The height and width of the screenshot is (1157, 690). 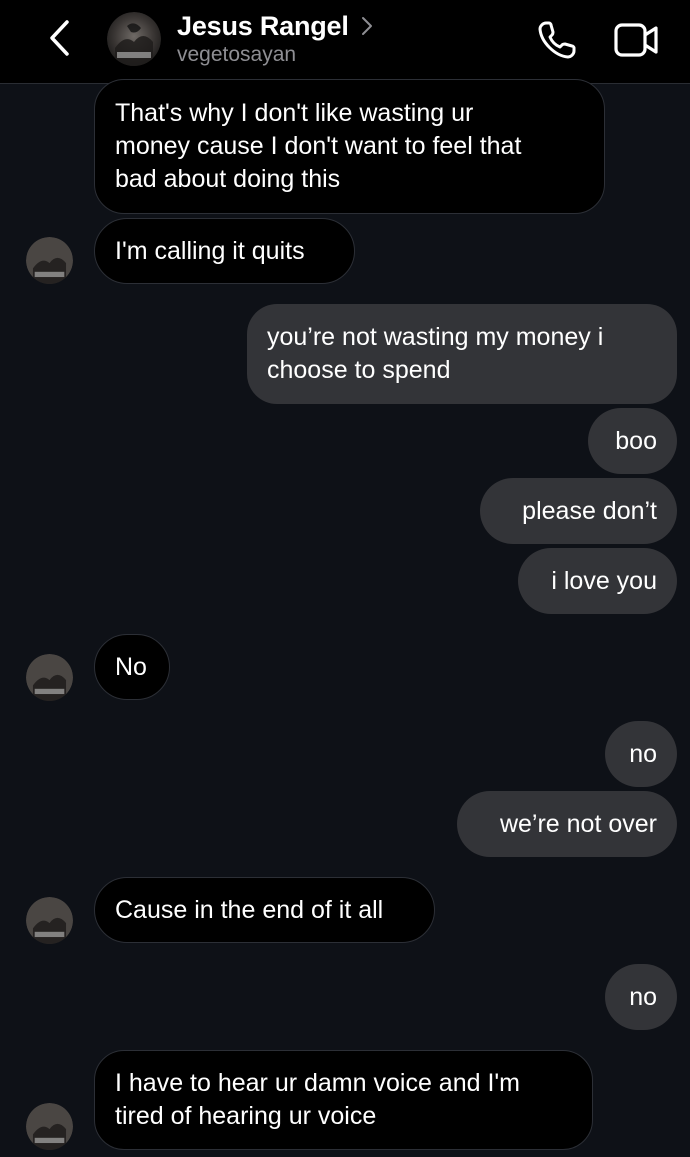 What do you see at coordinates (366, 26) in the screenshot?
I see `chevron-right-icon` at bounding box center [366, 26].